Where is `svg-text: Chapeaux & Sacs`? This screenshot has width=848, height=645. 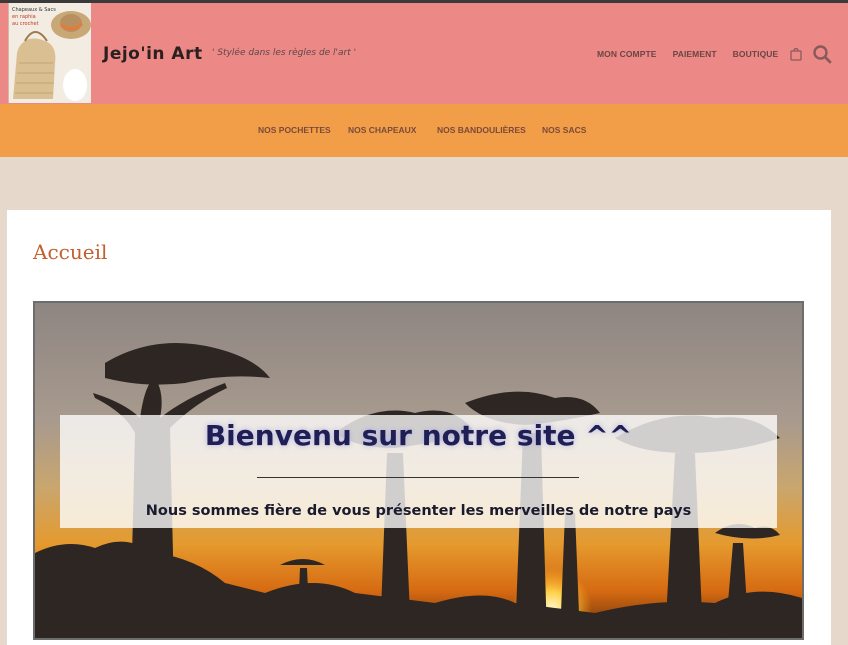 svg-text: Chapeaux & Sacs is located at coordinates (34, 10).